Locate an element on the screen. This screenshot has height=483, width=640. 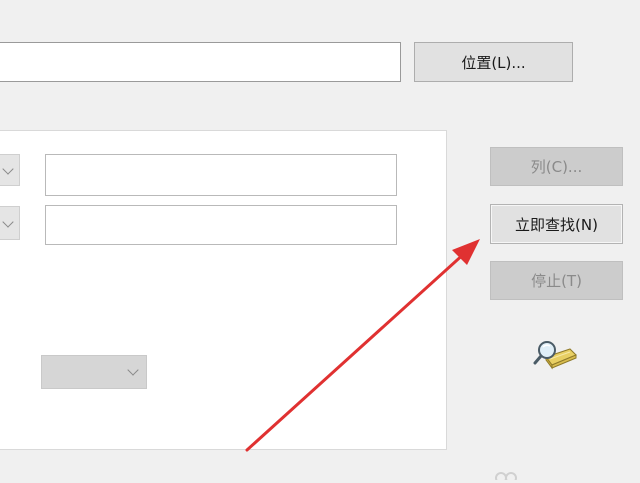
partial-icon is located at coordinates (507, 474).